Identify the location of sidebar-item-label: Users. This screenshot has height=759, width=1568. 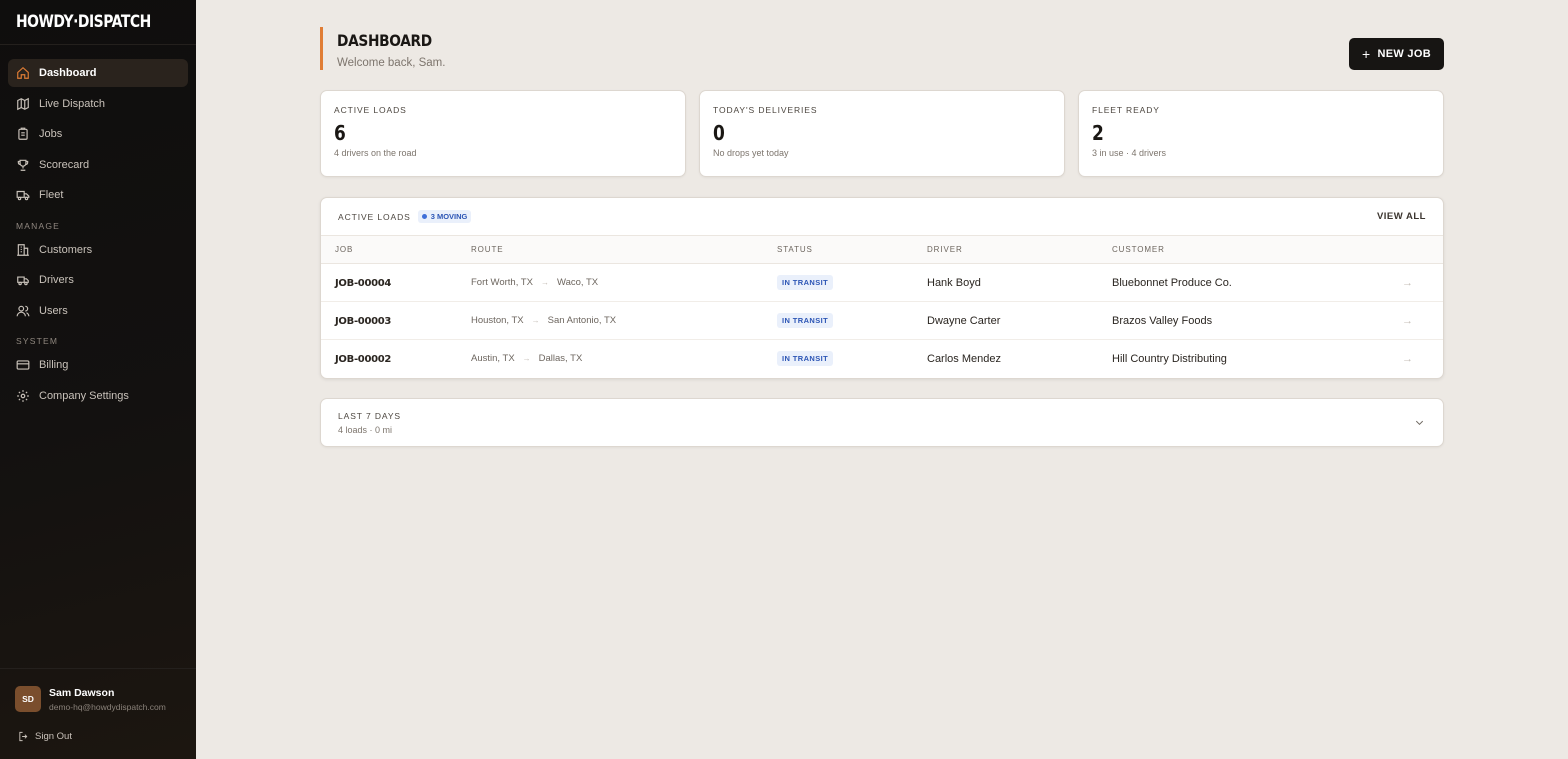
(53, 310).